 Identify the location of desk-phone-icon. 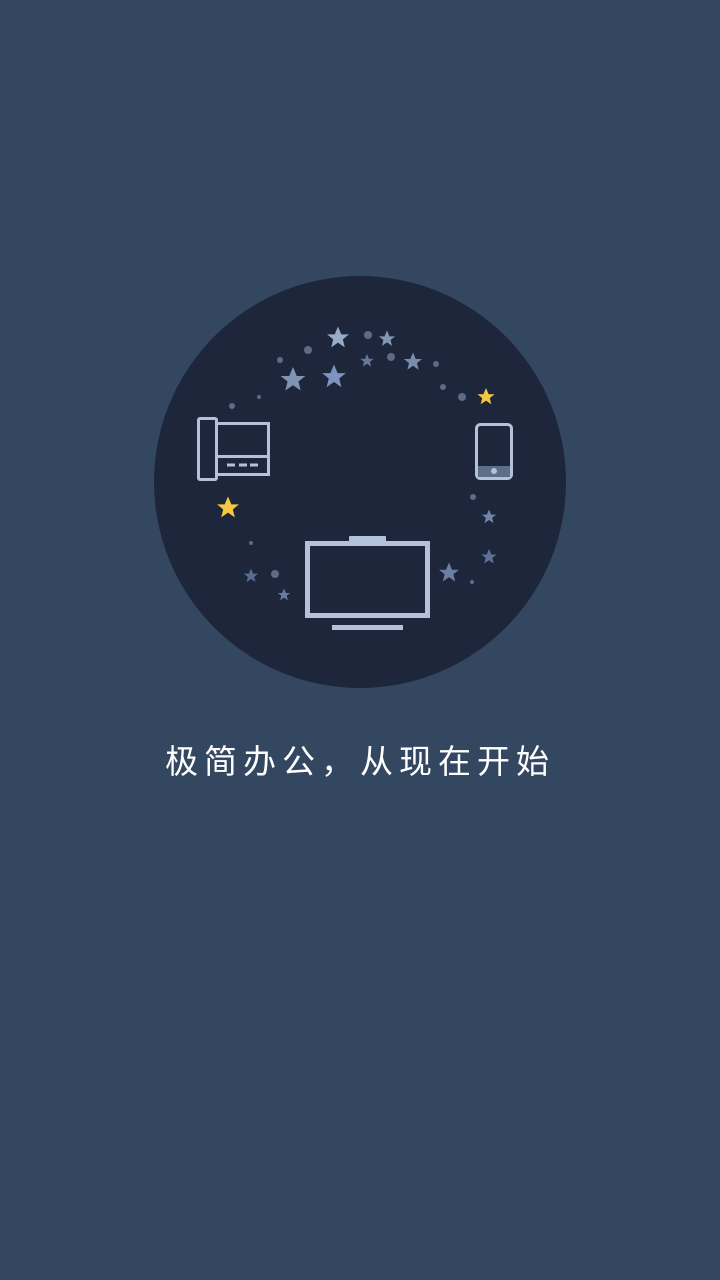
(233, 449).